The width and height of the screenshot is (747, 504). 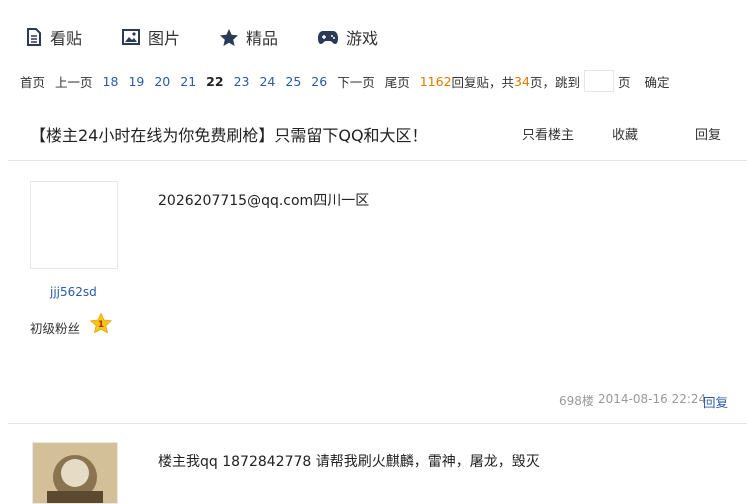 I want to click on tab-posts-label: 看贴, so click(x=66, y=38).